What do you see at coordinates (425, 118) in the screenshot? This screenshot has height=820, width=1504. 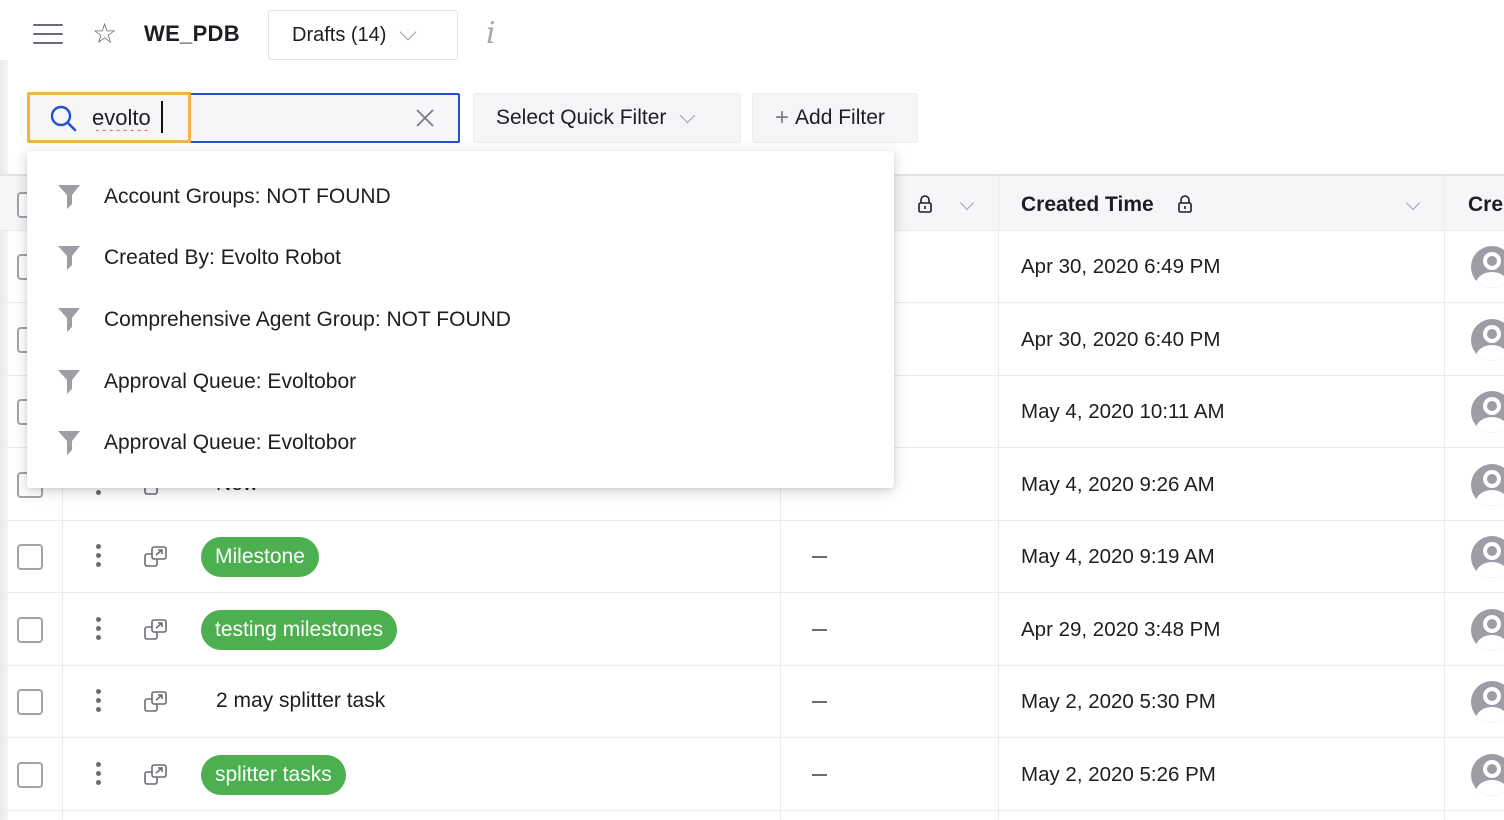 I see `close-icon` at bounding box center [425, 118].